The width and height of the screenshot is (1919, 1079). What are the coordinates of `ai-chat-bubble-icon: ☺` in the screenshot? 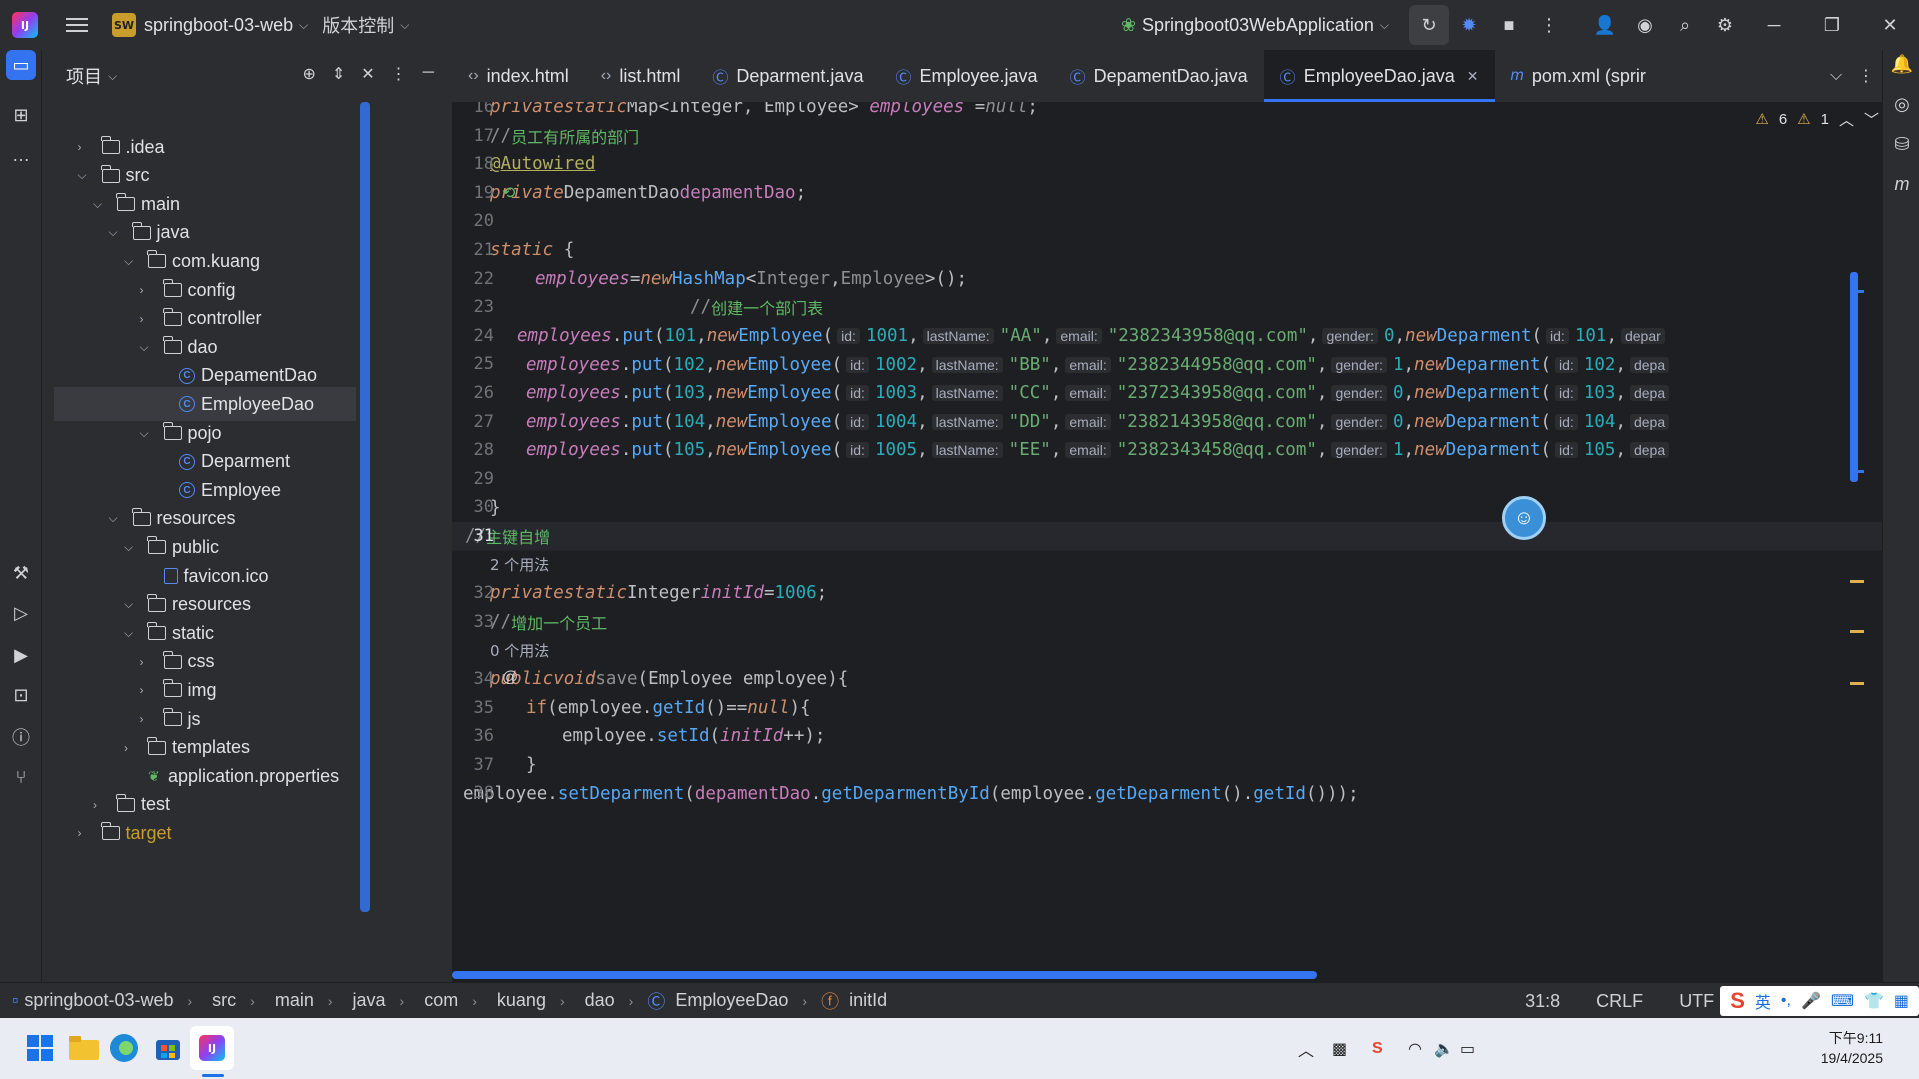 It's located at (1524, 518).